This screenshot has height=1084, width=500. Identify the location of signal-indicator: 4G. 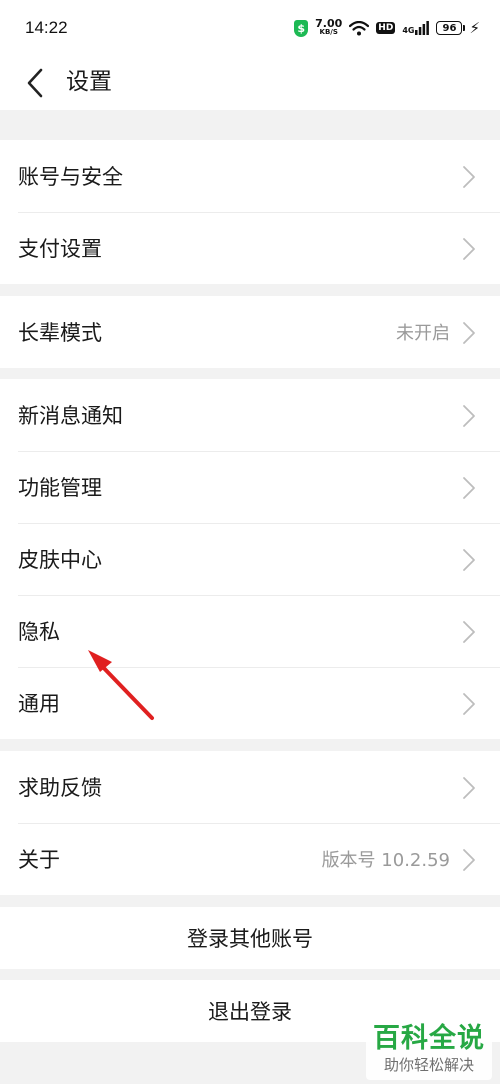
(416, 28).